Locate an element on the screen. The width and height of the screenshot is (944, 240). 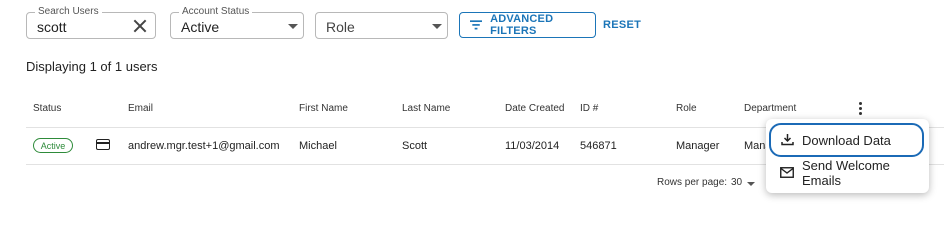
cell-id: 546871 is located at coordinates (598, 146).